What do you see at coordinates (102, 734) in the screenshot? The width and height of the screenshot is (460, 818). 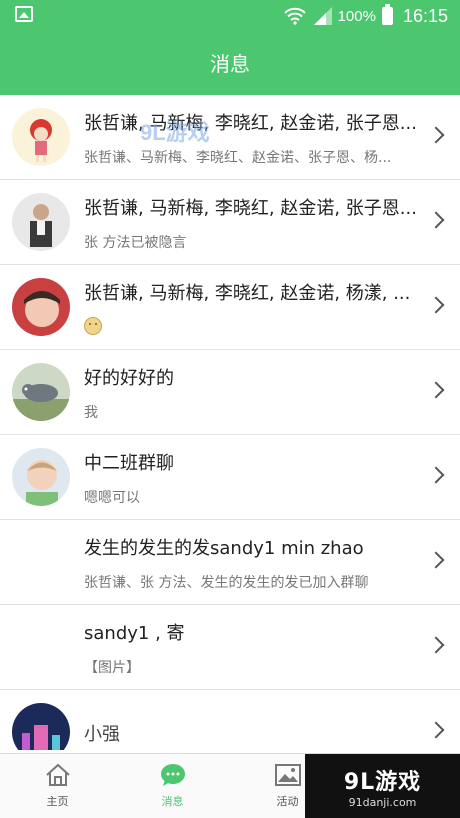 I see `conversation-name: 小强` at bounding box center [102, 734].